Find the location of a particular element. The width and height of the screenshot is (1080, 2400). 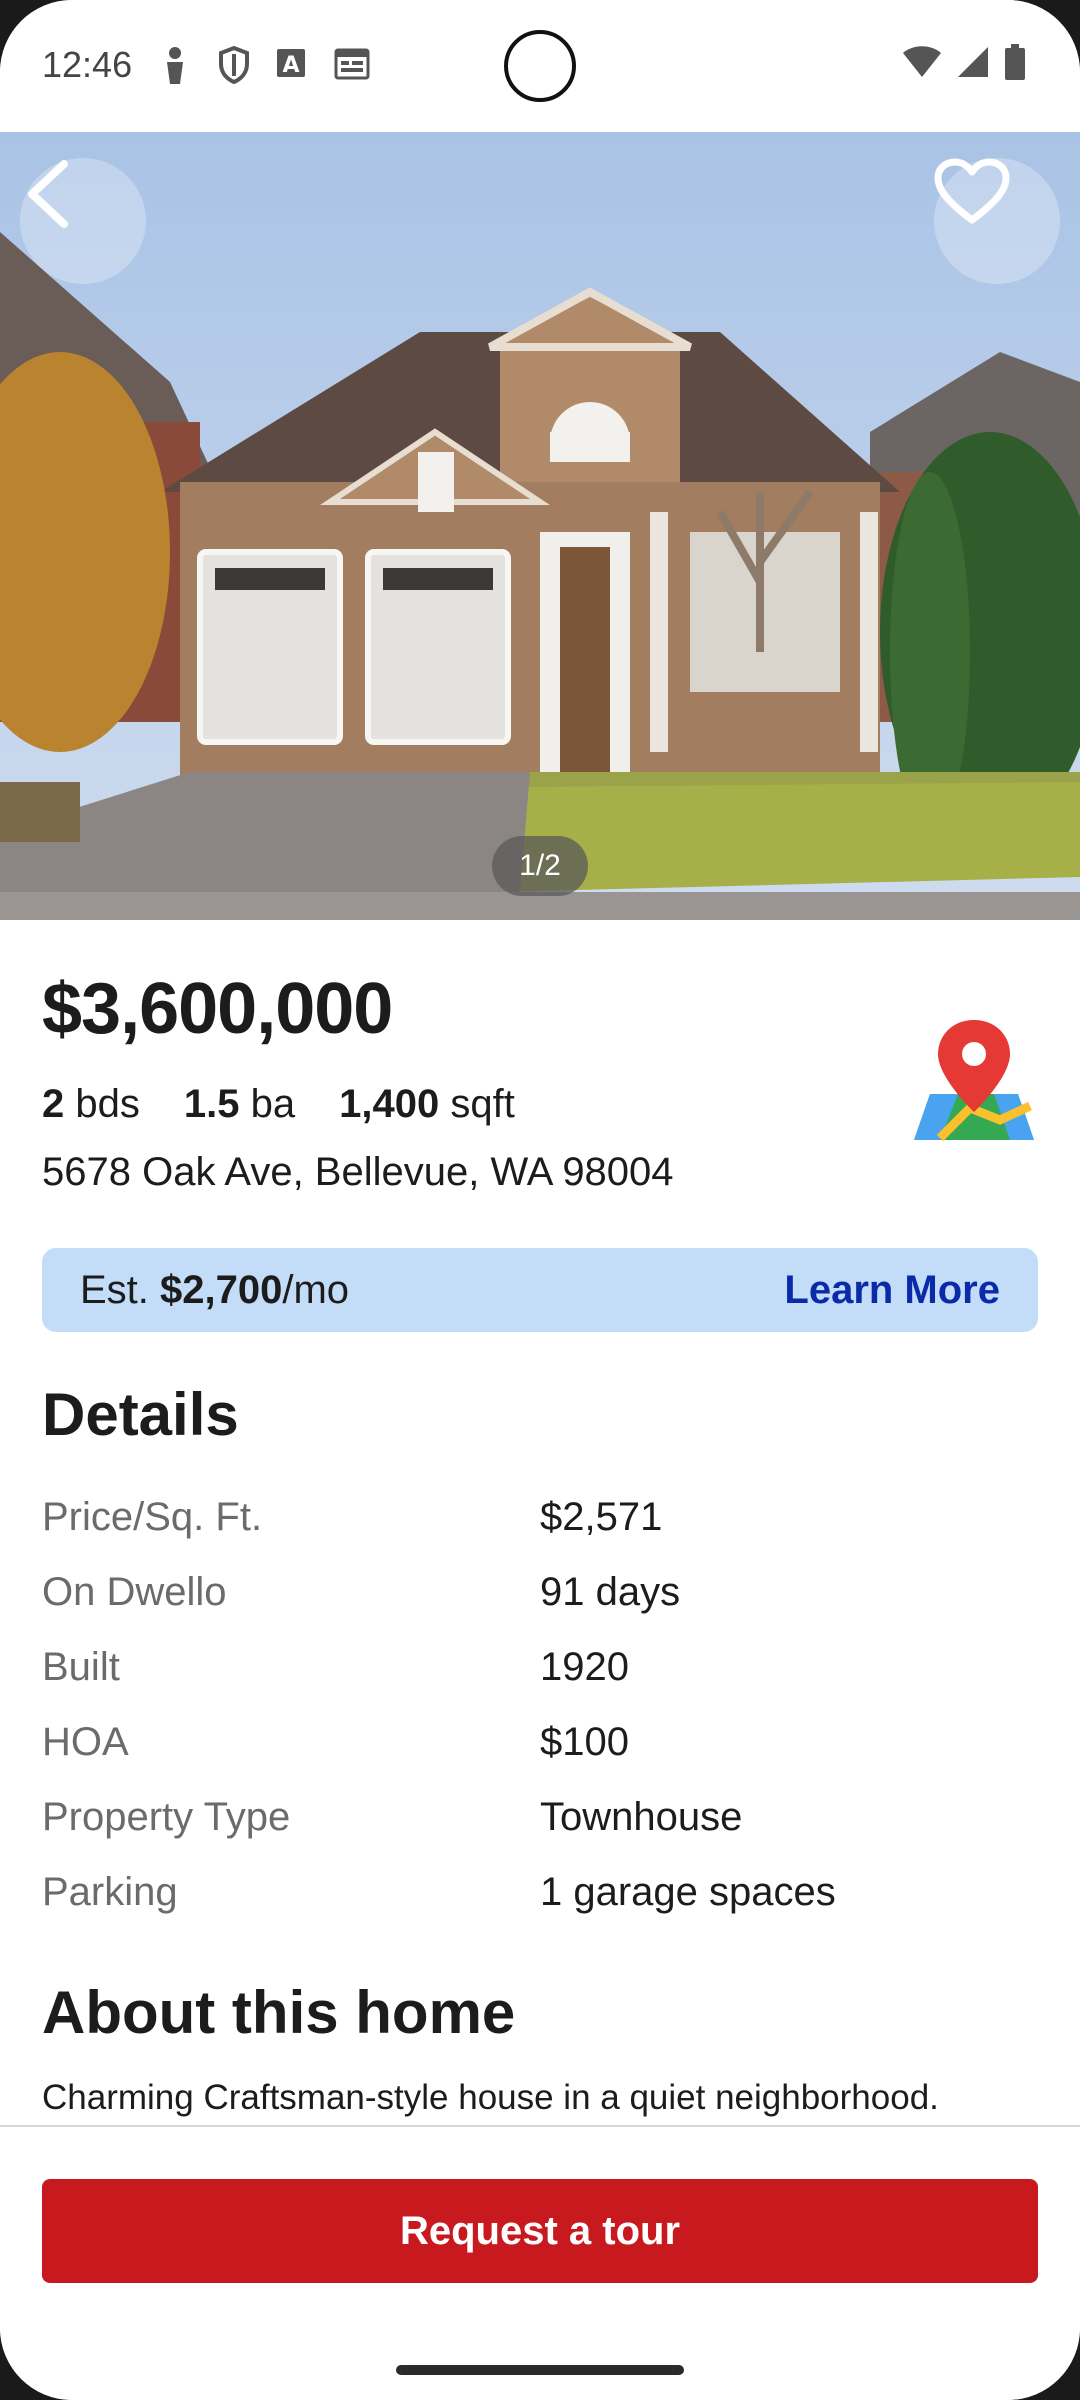

estimate-amount: $2,700 is located at coordinates (221, 1289).